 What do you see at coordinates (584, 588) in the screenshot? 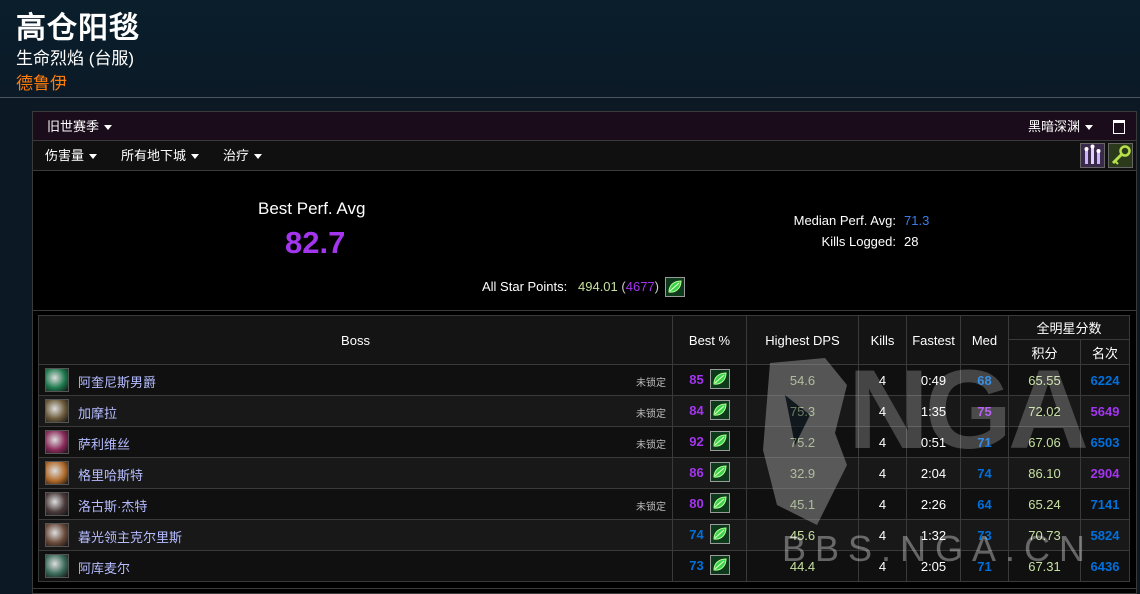
I see `panel-bottom-divider` at bounding box center [584, 588].